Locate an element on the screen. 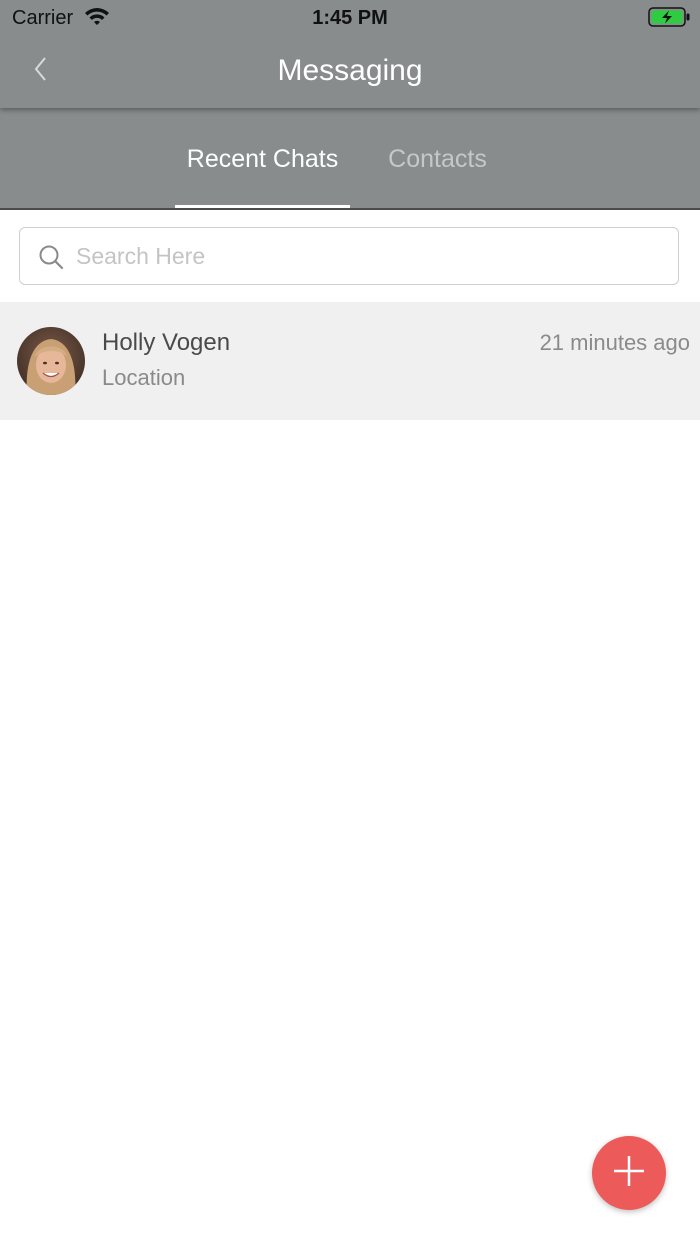 This screenshot has height=1244, width=700. plus-icon is located at coordinates (629, 1173).